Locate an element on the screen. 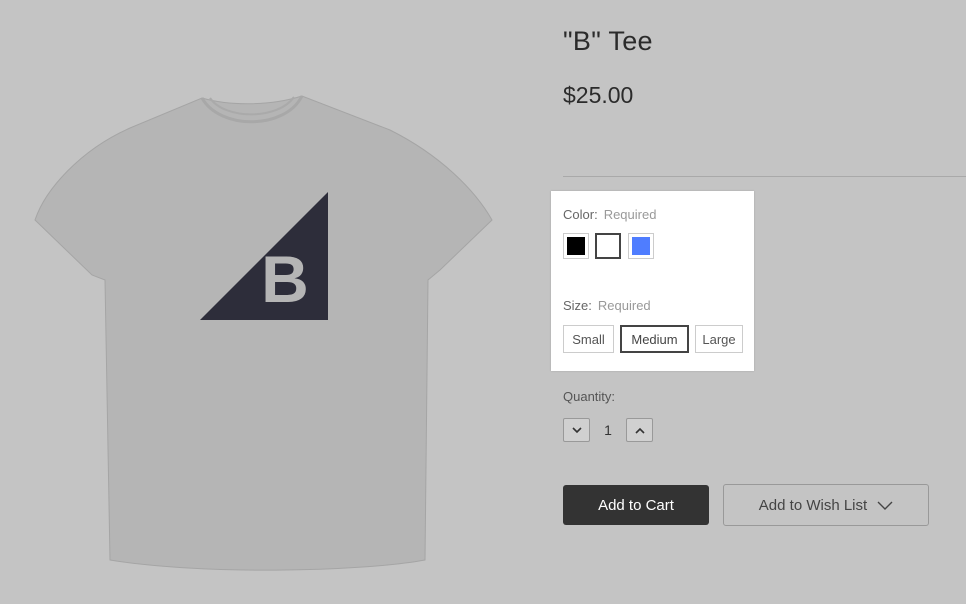 Image resolution: width=966 pixels, height=604 pixels. add-to-wishlist-button: Add to Wish List is located at coordinates (826, 505).